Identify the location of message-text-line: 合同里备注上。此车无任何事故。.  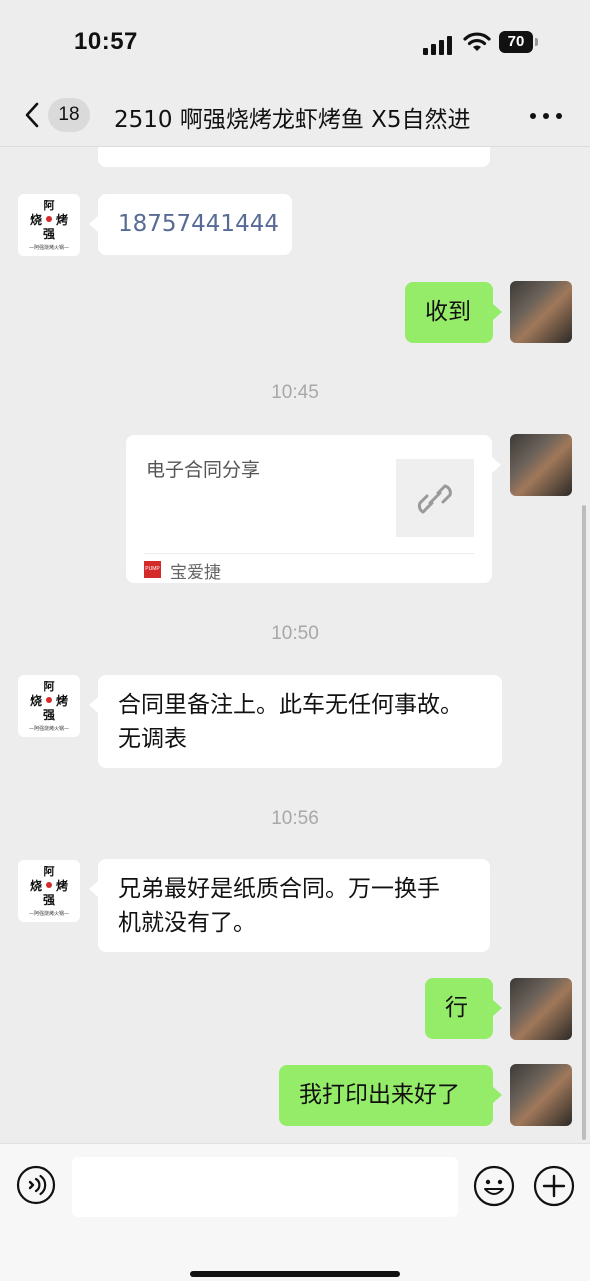
(290, 705).